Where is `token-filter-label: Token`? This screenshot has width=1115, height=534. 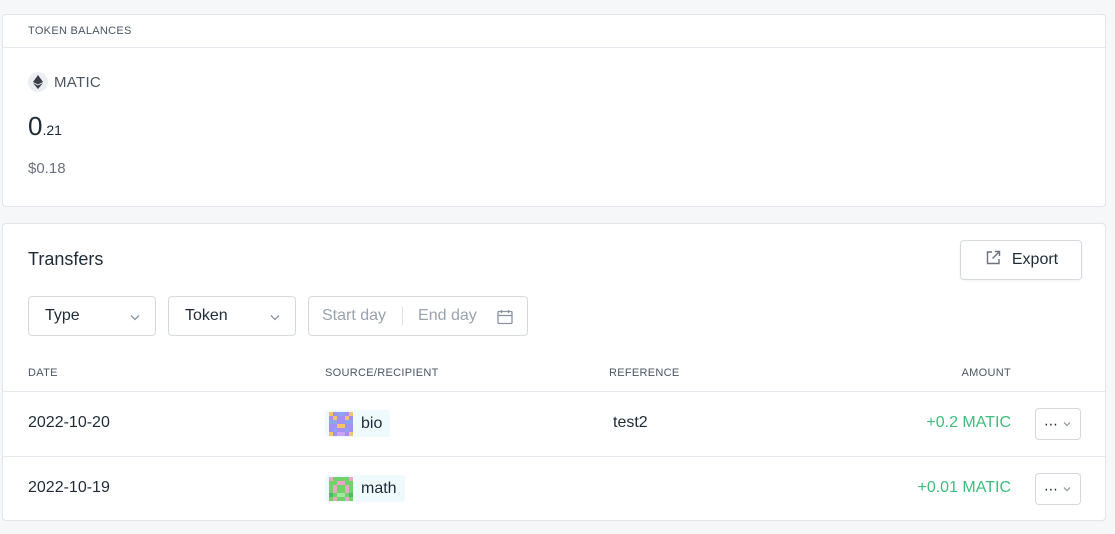
token-filter-label: Token is located at coordinates (206, 315).